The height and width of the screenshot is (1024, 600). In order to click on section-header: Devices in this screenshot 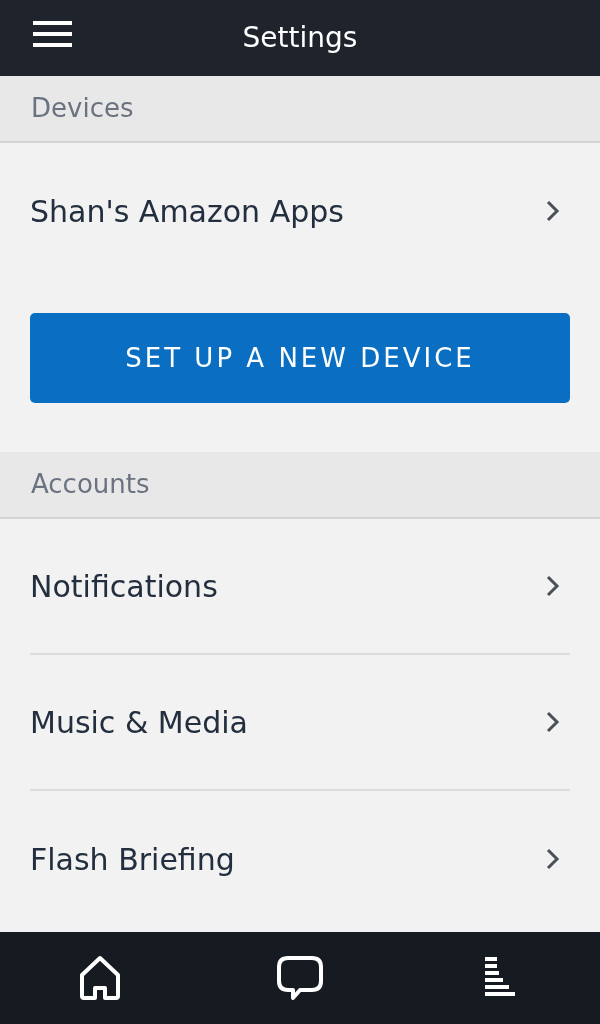, I will do `click(300, 109)`.